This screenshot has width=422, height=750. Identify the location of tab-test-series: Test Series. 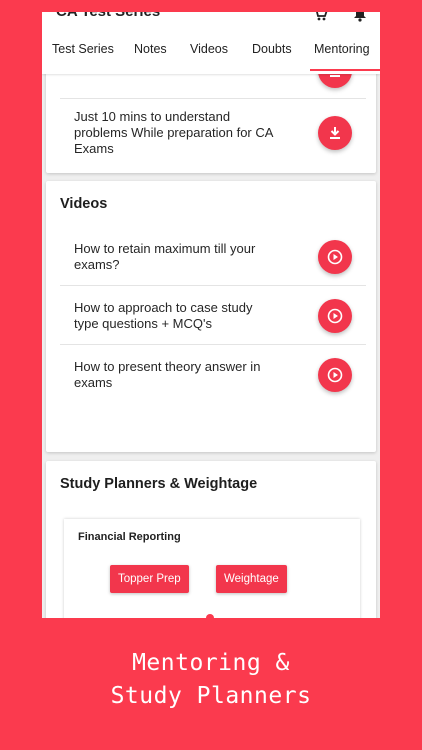
(83, 49).